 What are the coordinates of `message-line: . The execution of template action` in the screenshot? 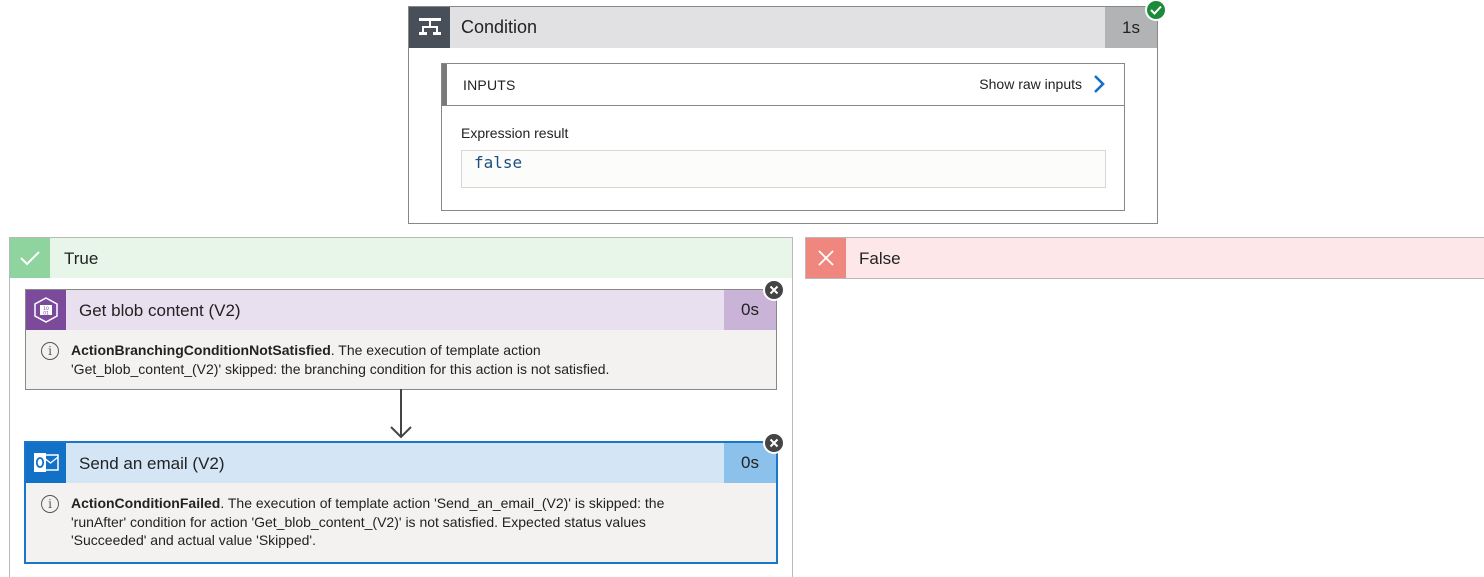 It's located at (435, 350).